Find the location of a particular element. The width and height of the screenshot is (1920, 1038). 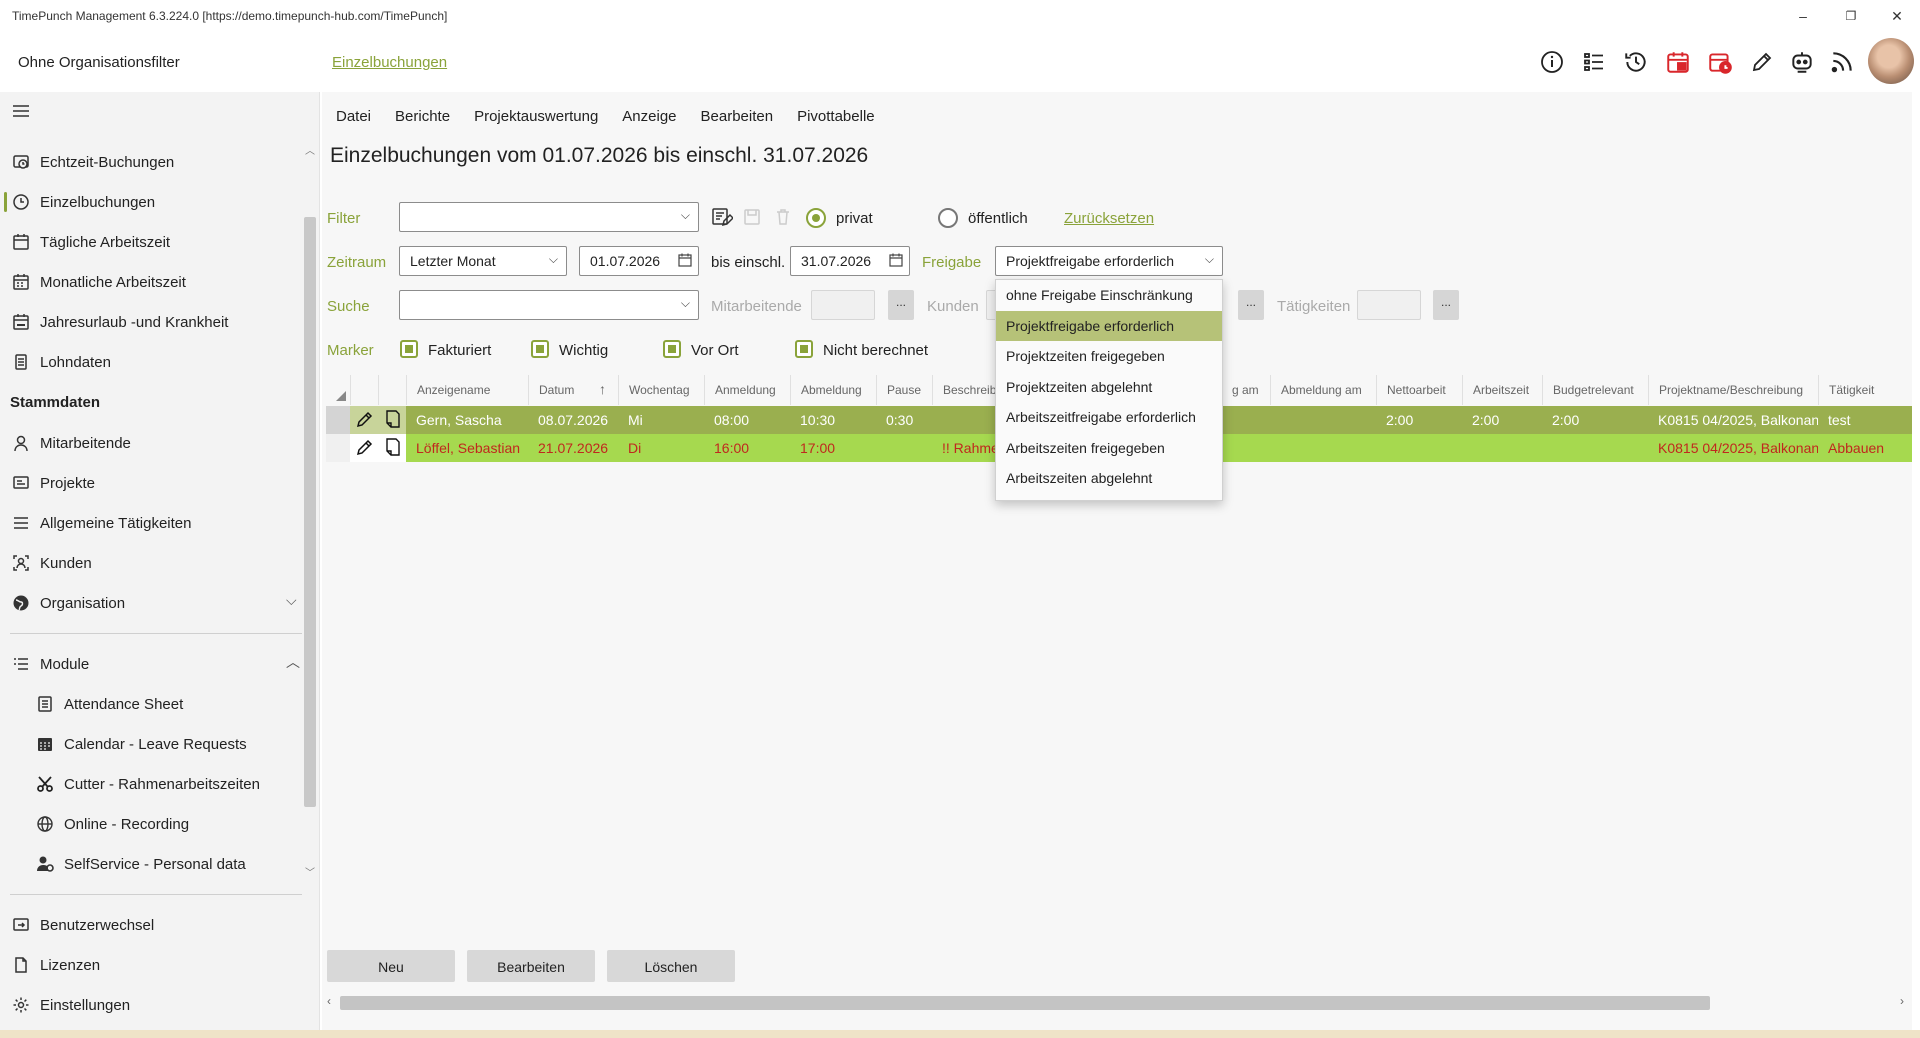

sidebar-item-online-recording: Online - Recording is located at coordinates (150, 824).